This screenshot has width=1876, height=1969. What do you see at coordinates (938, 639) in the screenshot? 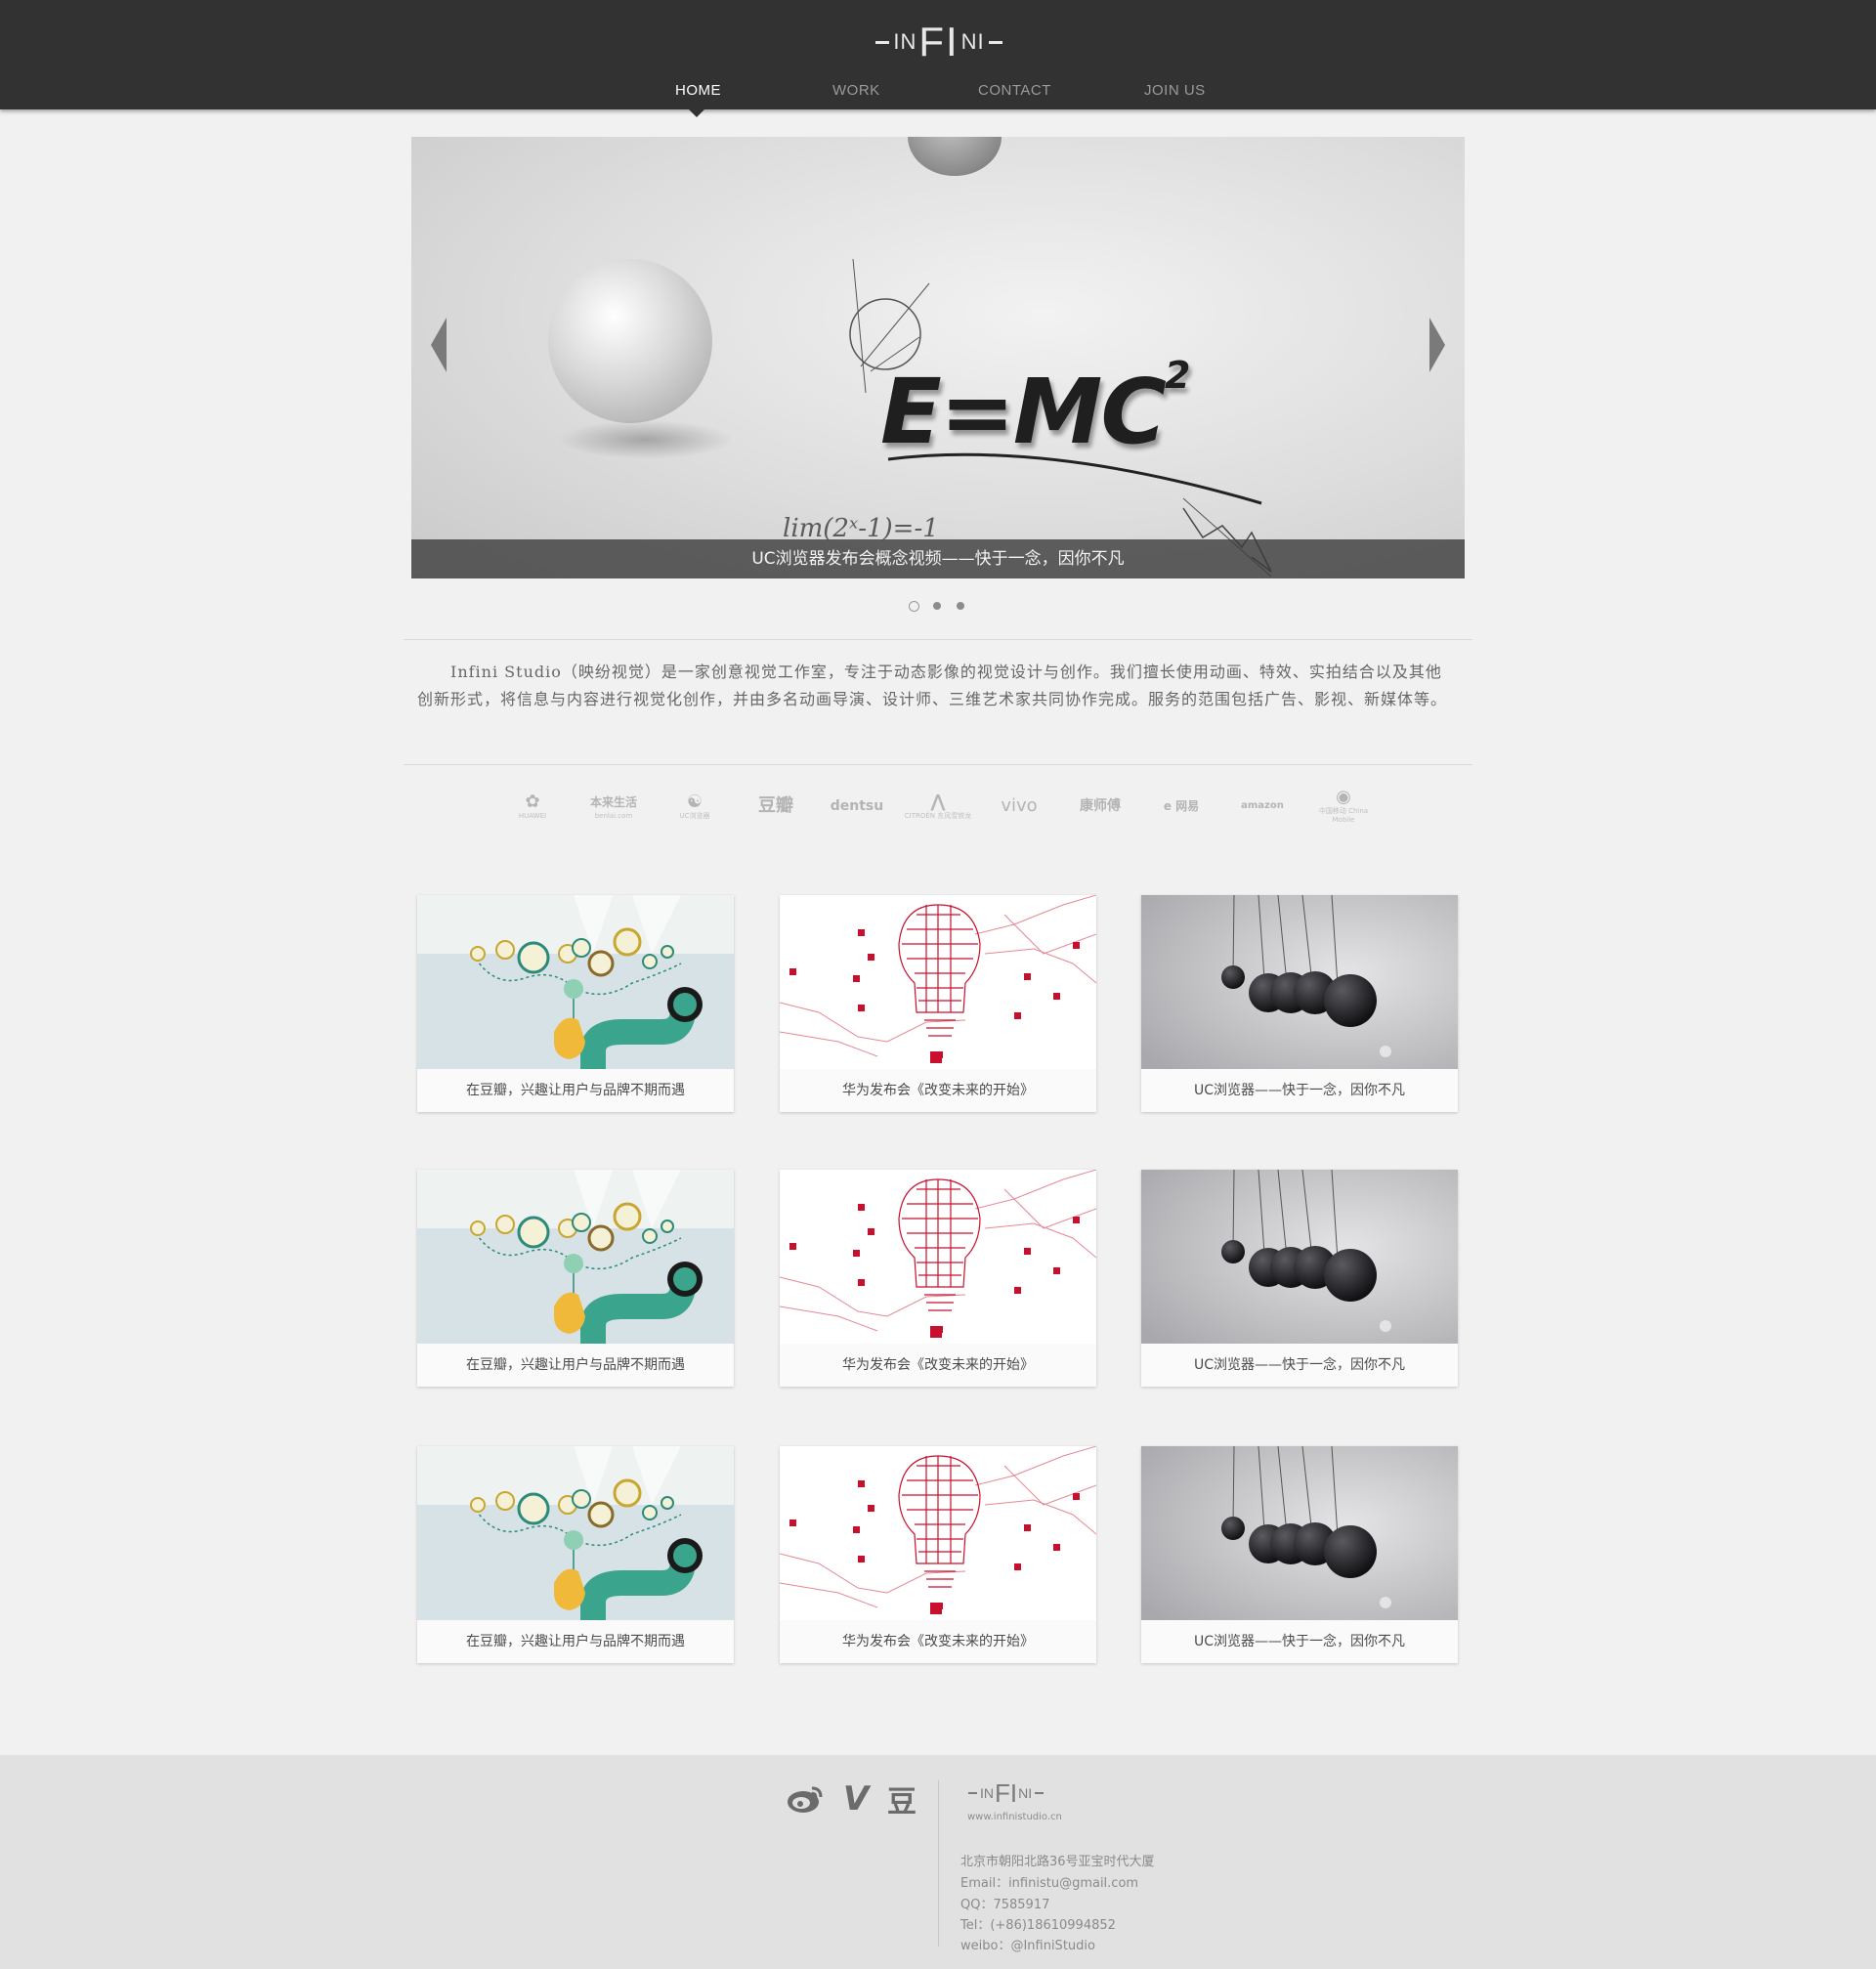
I see `divider-top` at bounding box center [938, 639].